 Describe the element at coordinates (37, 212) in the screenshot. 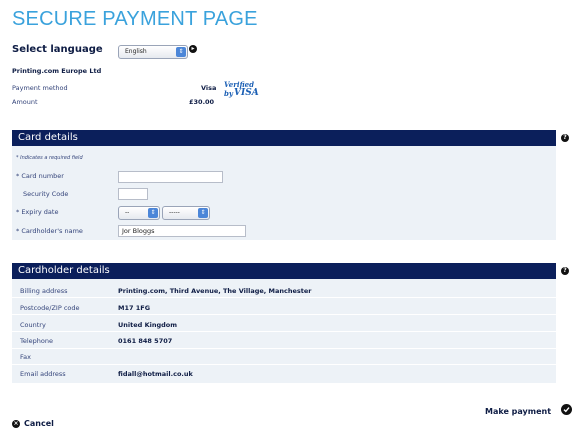

I see `expiry-date-label: * Expiry date` at that location.